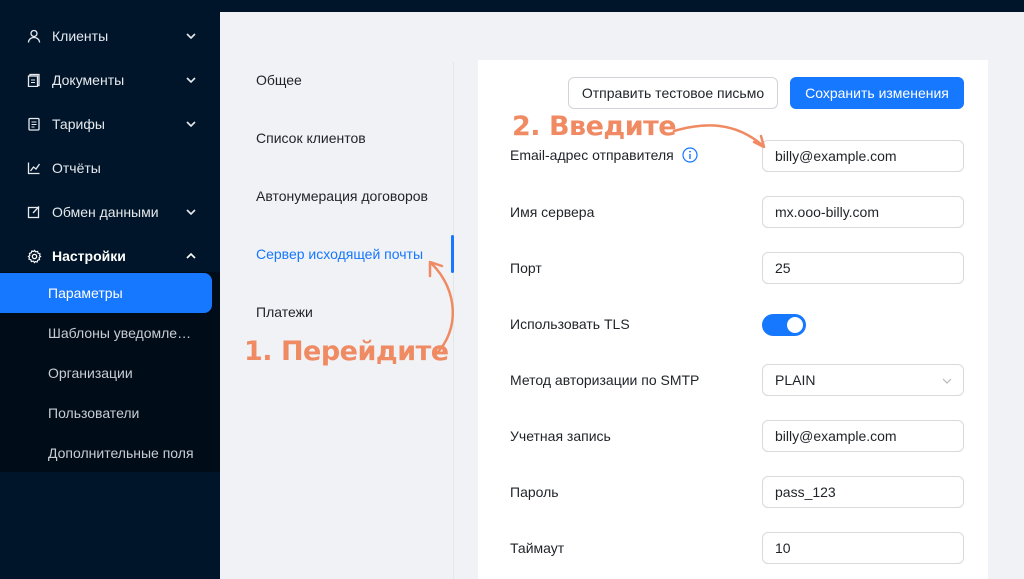  Describe the element at coordinates (552, 212) in the screenshot. I see `server-name-label: Имя сервера` at that location.